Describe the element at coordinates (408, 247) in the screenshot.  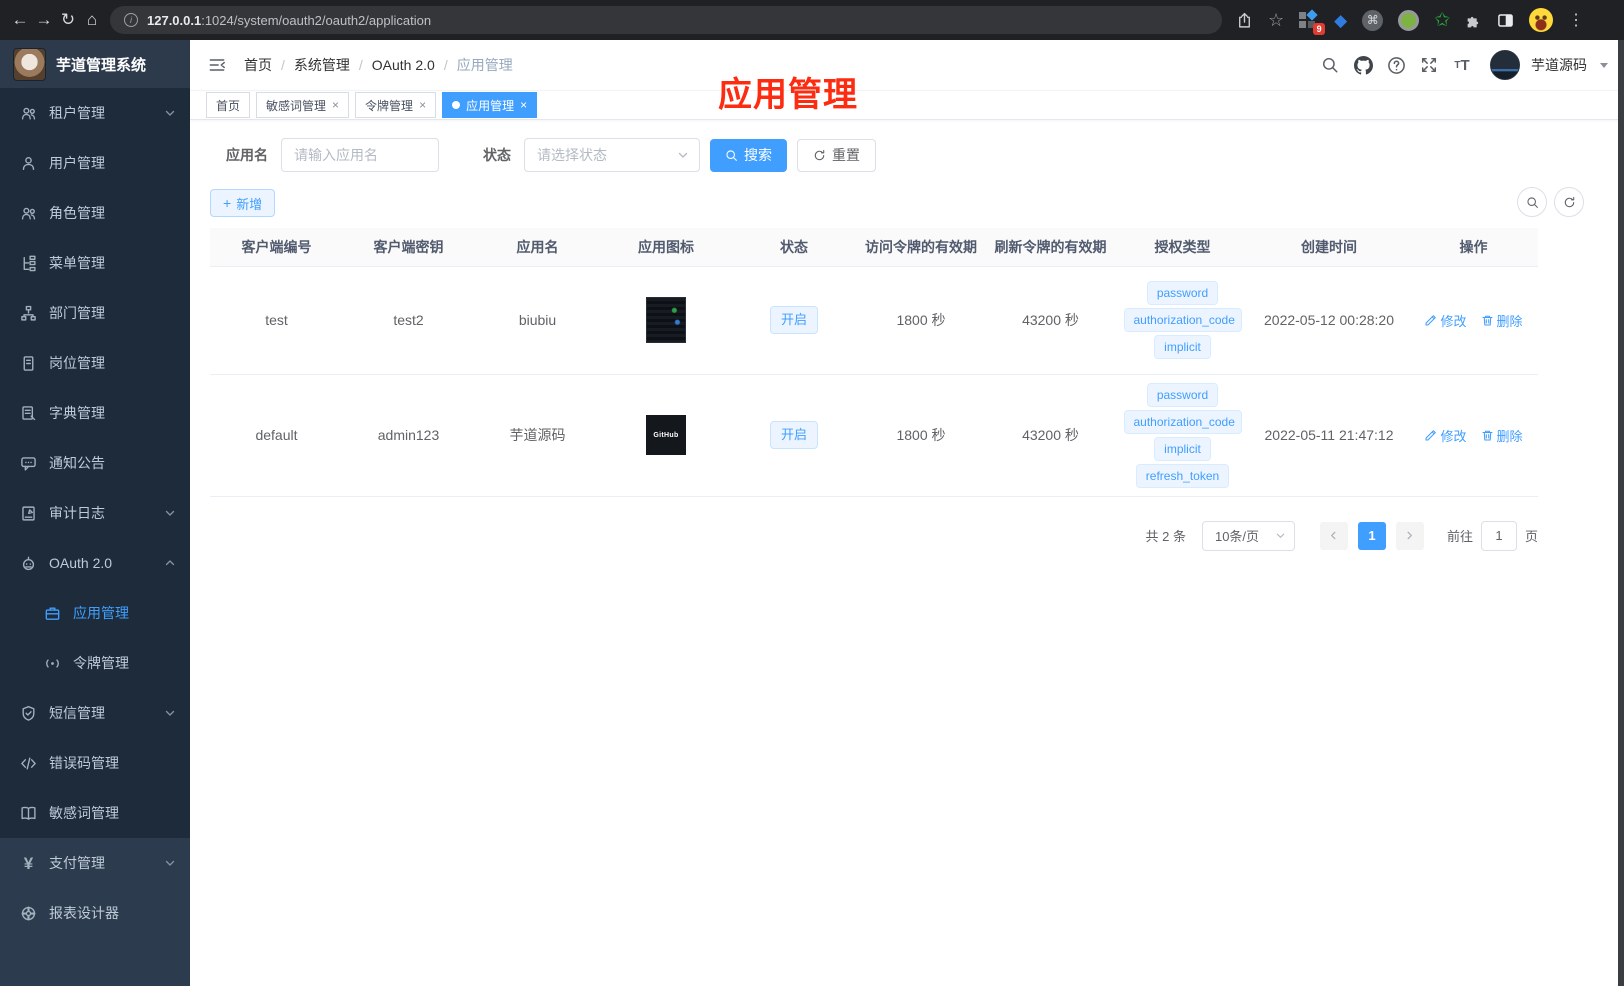
I see `col-secret: 客户端密钥` at that location.